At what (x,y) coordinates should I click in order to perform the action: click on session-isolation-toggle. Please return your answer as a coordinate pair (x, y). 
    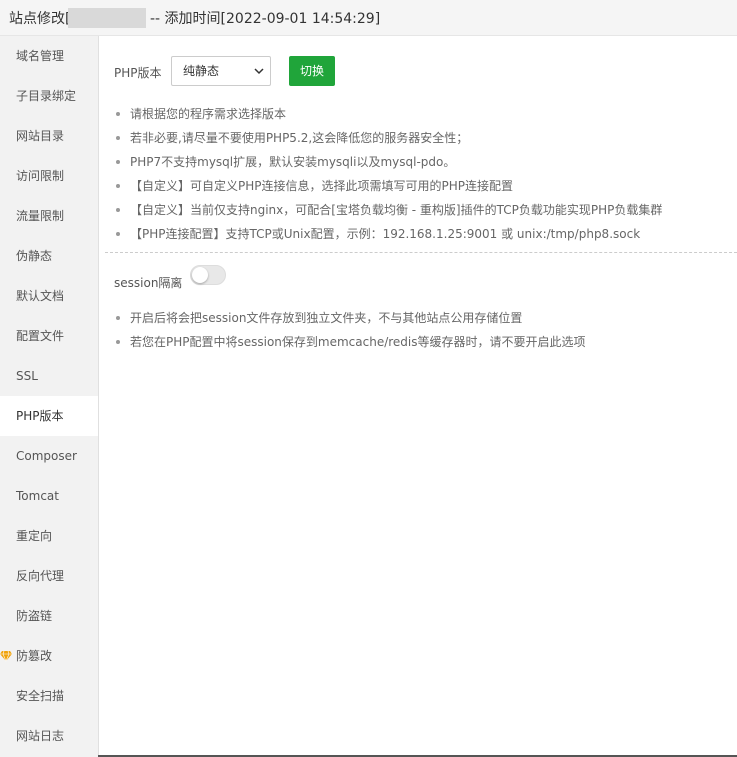
    Looking at the image, I should click on (208, 275).